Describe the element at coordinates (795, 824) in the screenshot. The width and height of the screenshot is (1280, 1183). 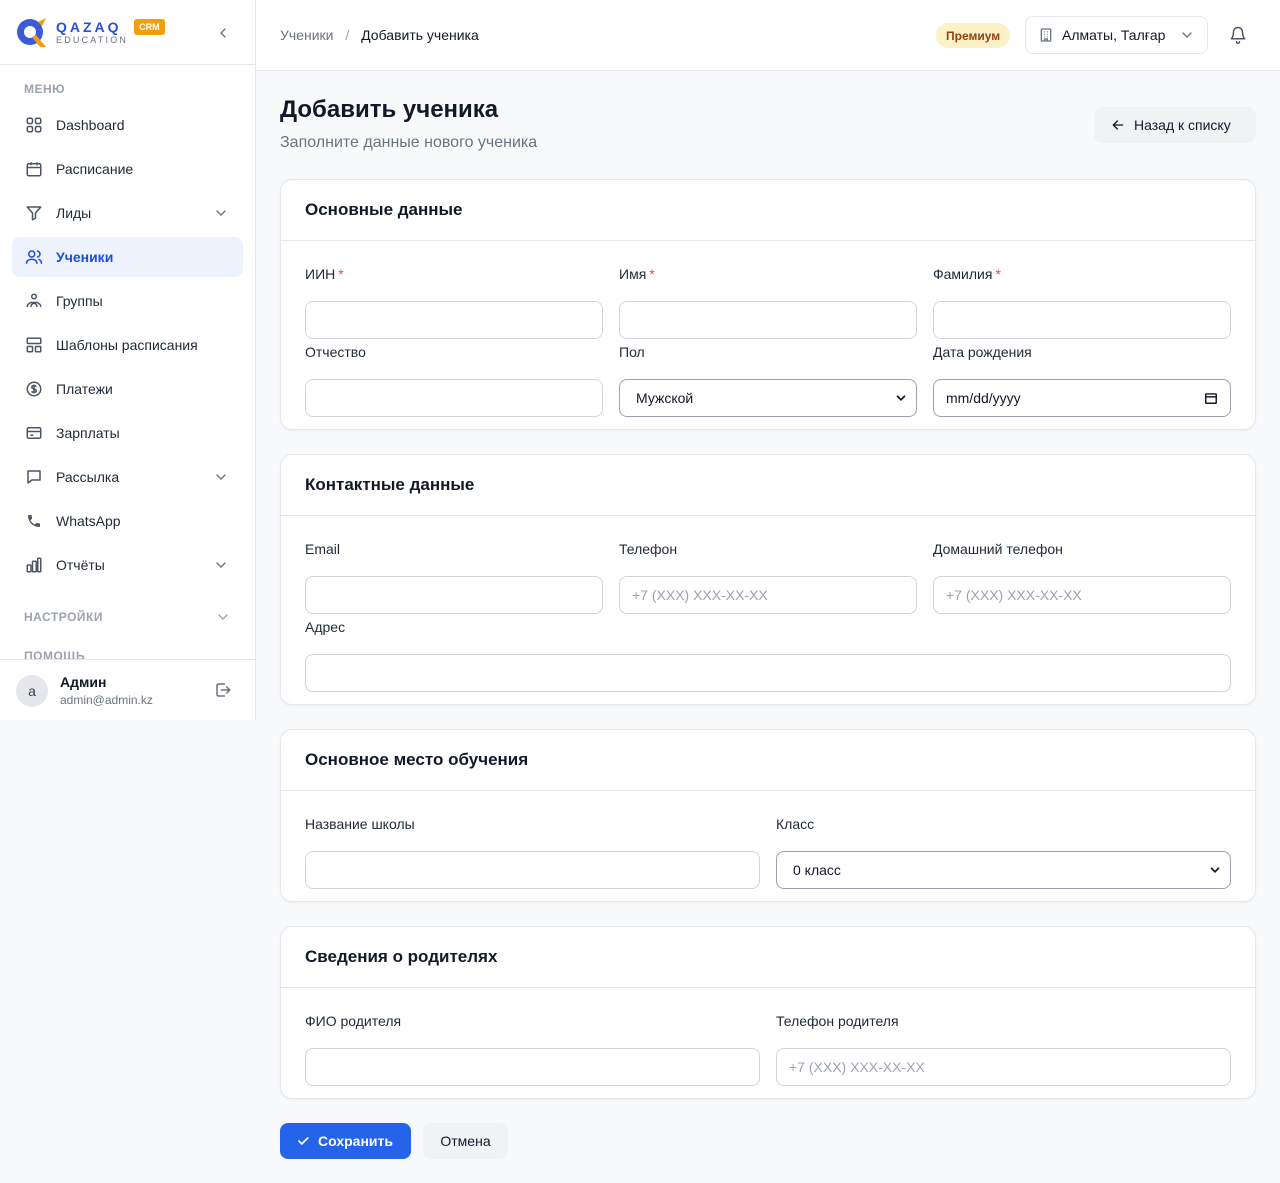
I see `field-label: Класс` at that location.